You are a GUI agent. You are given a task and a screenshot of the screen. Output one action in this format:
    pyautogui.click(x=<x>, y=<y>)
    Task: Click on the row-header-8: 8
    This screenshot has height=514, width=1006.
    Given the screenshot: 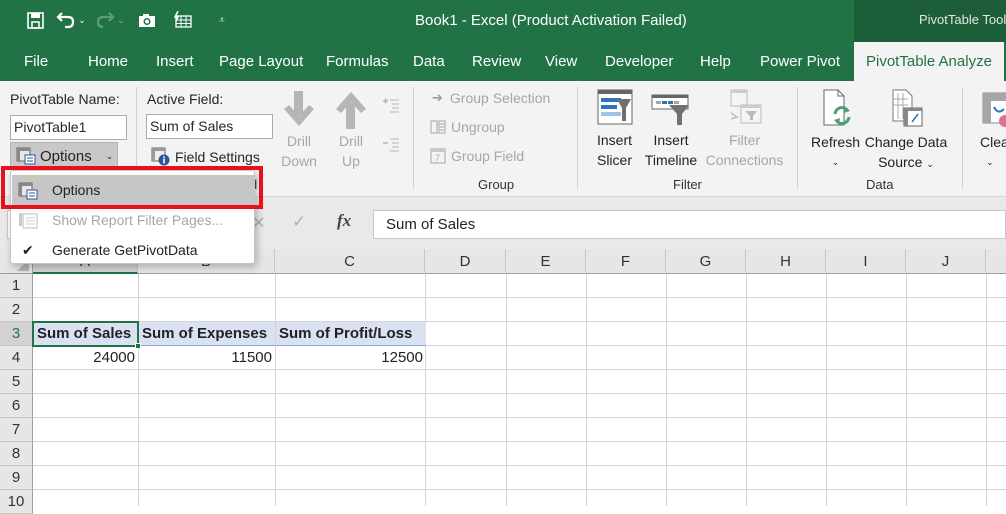 What is the action you would take?
    pyautogui.click(x=16, y=454)
    